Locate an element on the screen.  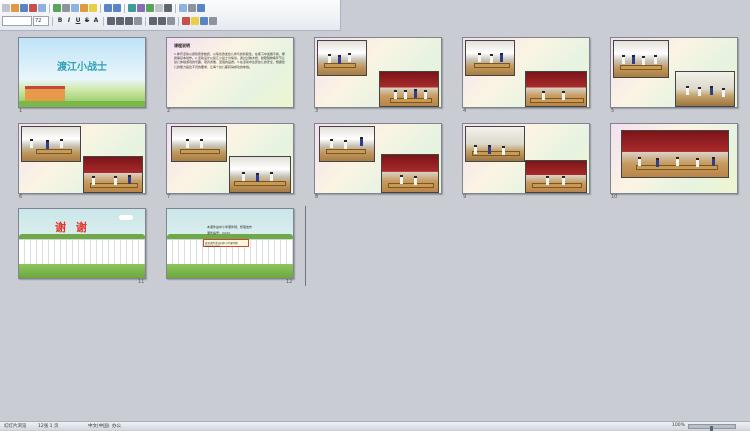
preview-icon is located at coordinates (42, 8).